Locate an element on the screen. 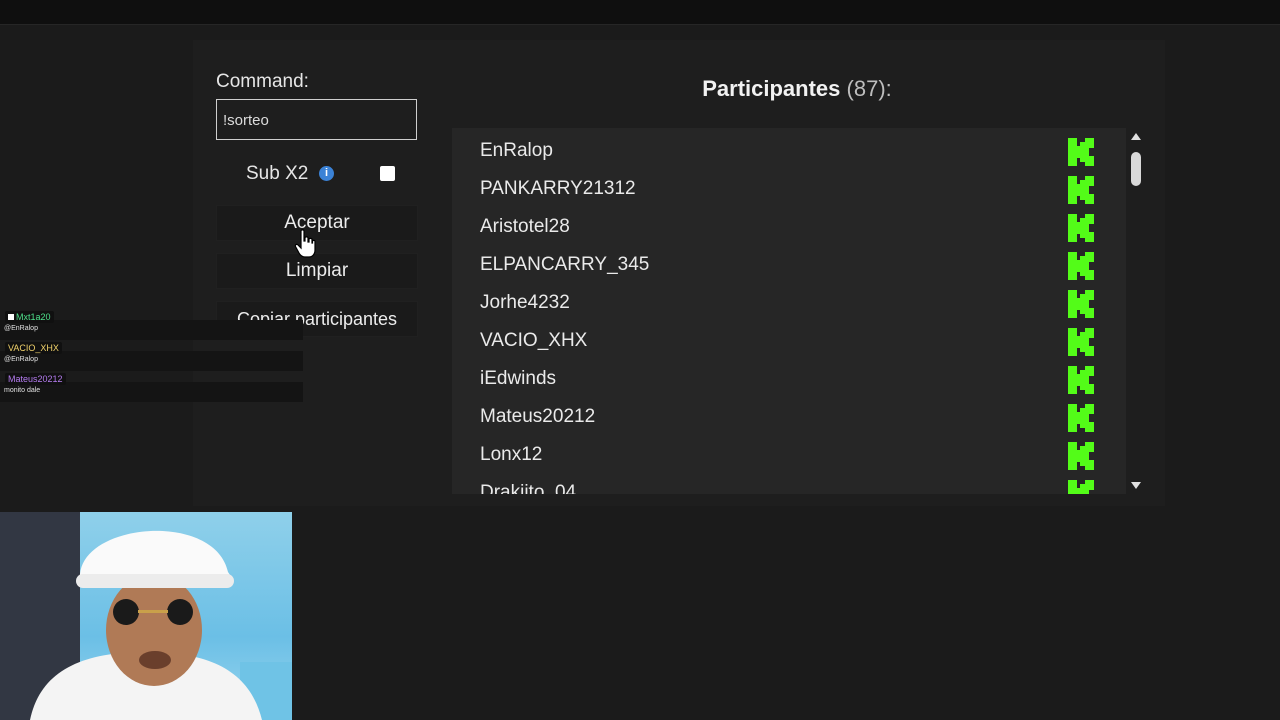  hand-cursor-icon is located at coordinates (305, 243).